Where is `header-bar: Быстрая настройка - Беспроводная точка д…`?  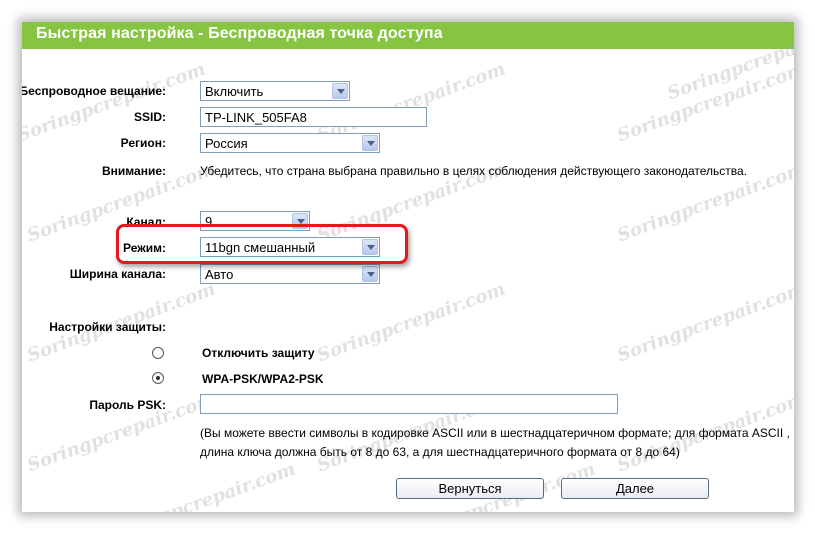
header-bar: Быстрая настройка - Беспроводная точка д… is located at coordinates (408, 35).